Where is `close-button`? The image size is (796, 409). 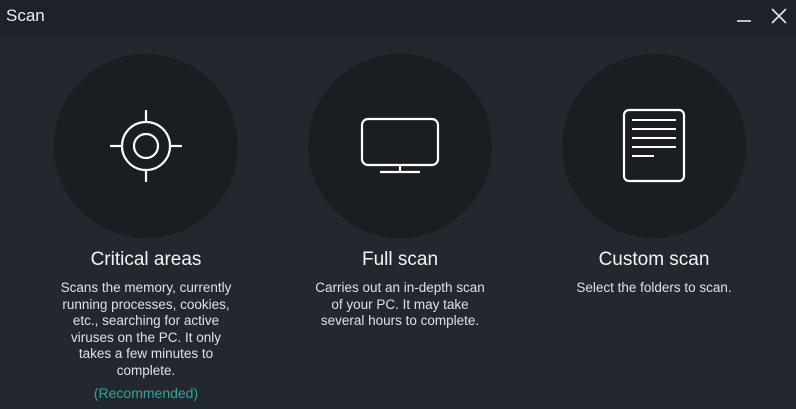 close-button is located at coordinates (779, 16).